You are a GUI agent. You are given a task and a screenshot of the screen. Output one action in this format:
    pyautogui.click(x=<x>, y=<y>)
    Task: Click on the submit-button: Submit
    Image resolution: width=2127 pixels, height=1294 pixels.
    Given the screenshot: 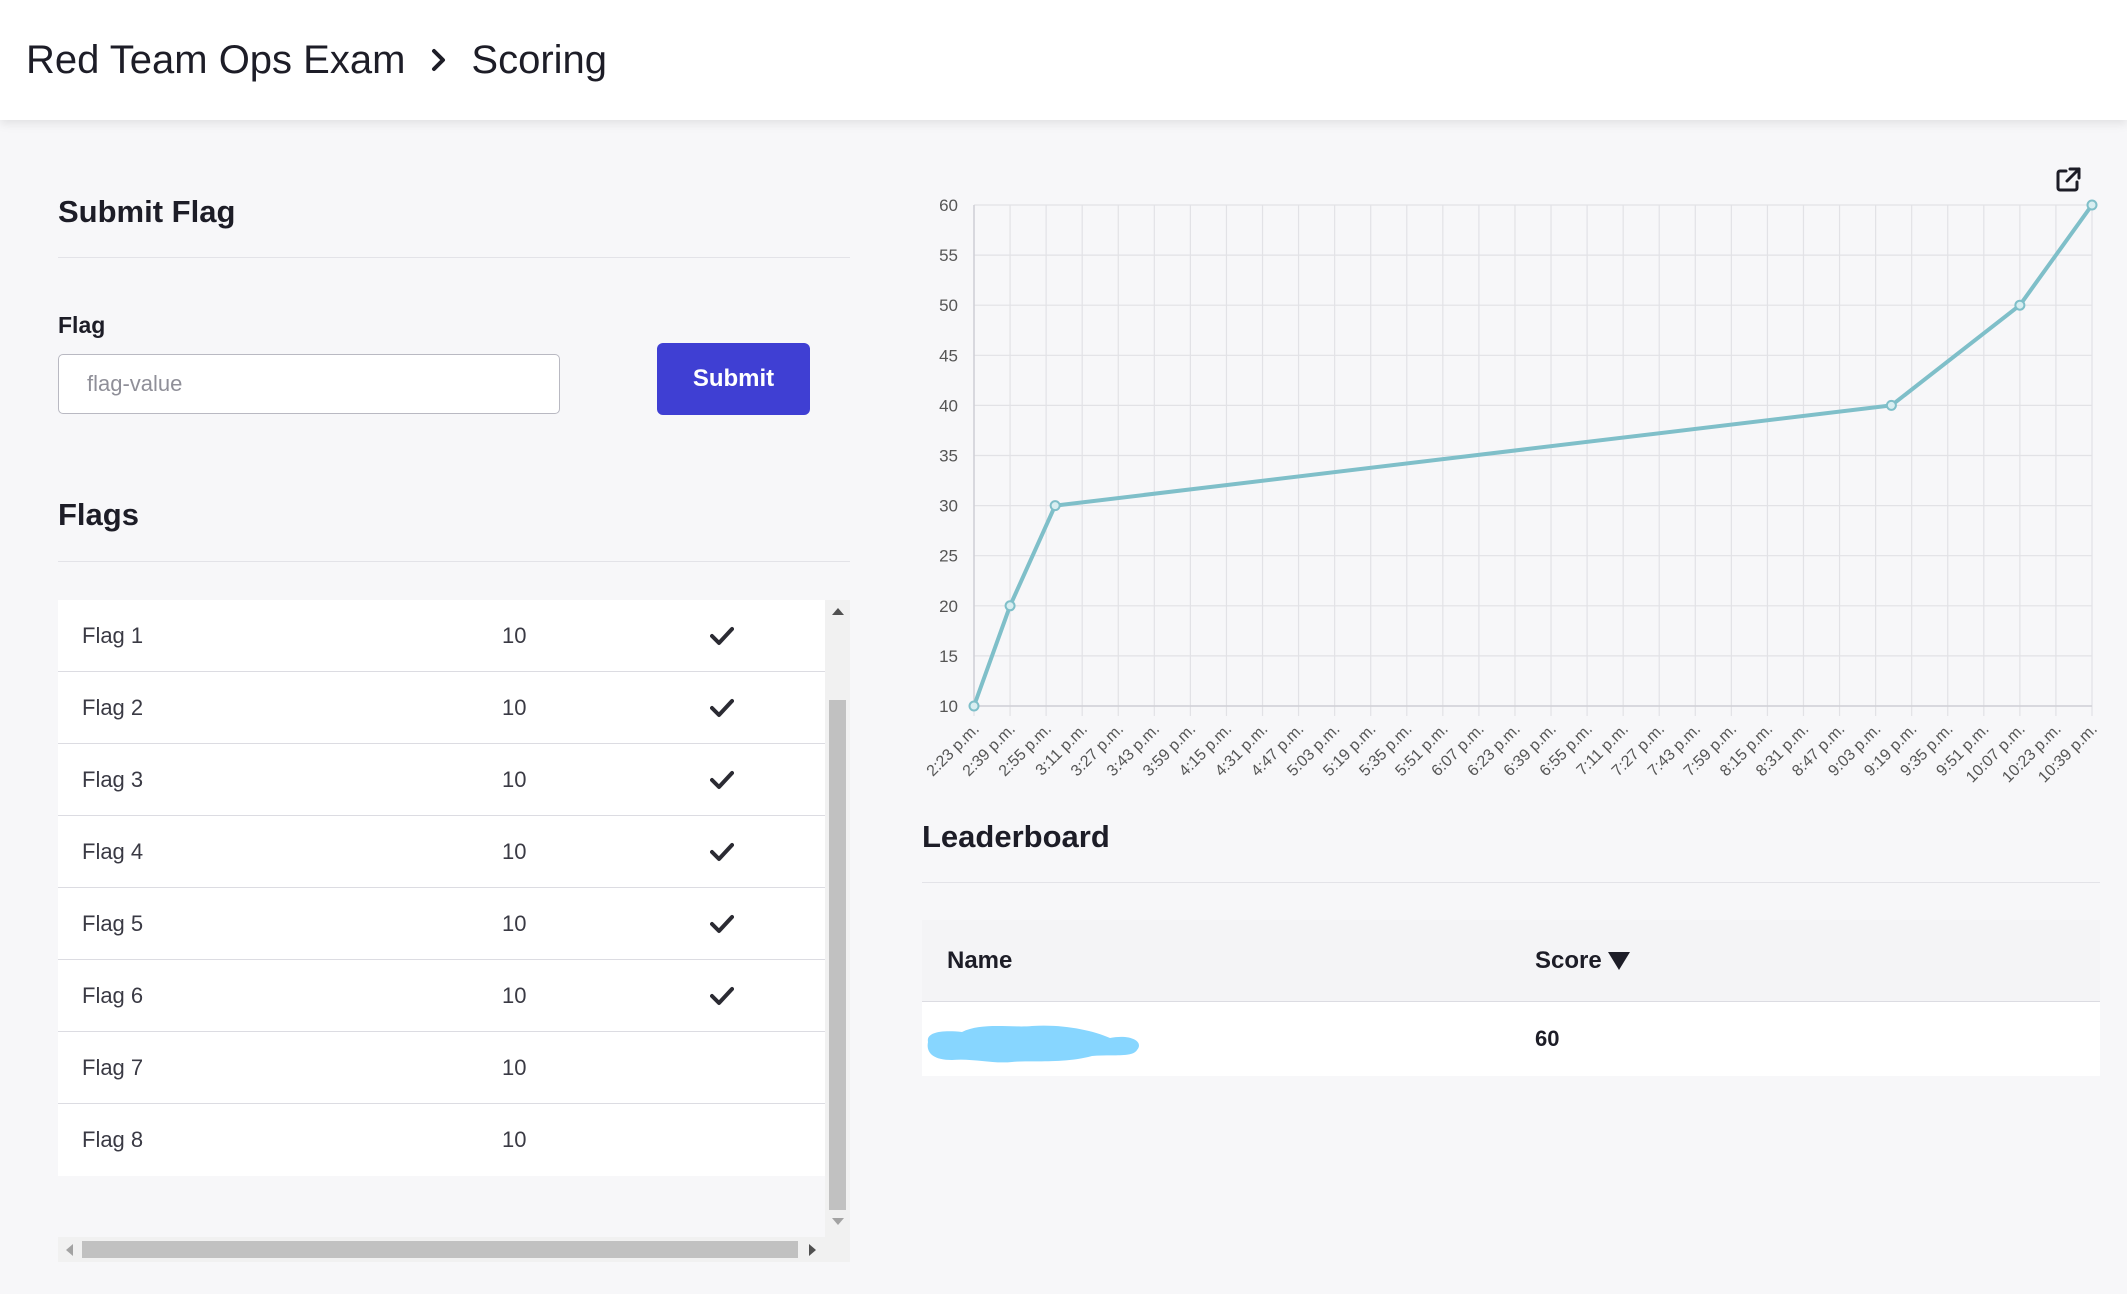 What is the action you would take?
    pyautogui.click(x=733, y=379)
    